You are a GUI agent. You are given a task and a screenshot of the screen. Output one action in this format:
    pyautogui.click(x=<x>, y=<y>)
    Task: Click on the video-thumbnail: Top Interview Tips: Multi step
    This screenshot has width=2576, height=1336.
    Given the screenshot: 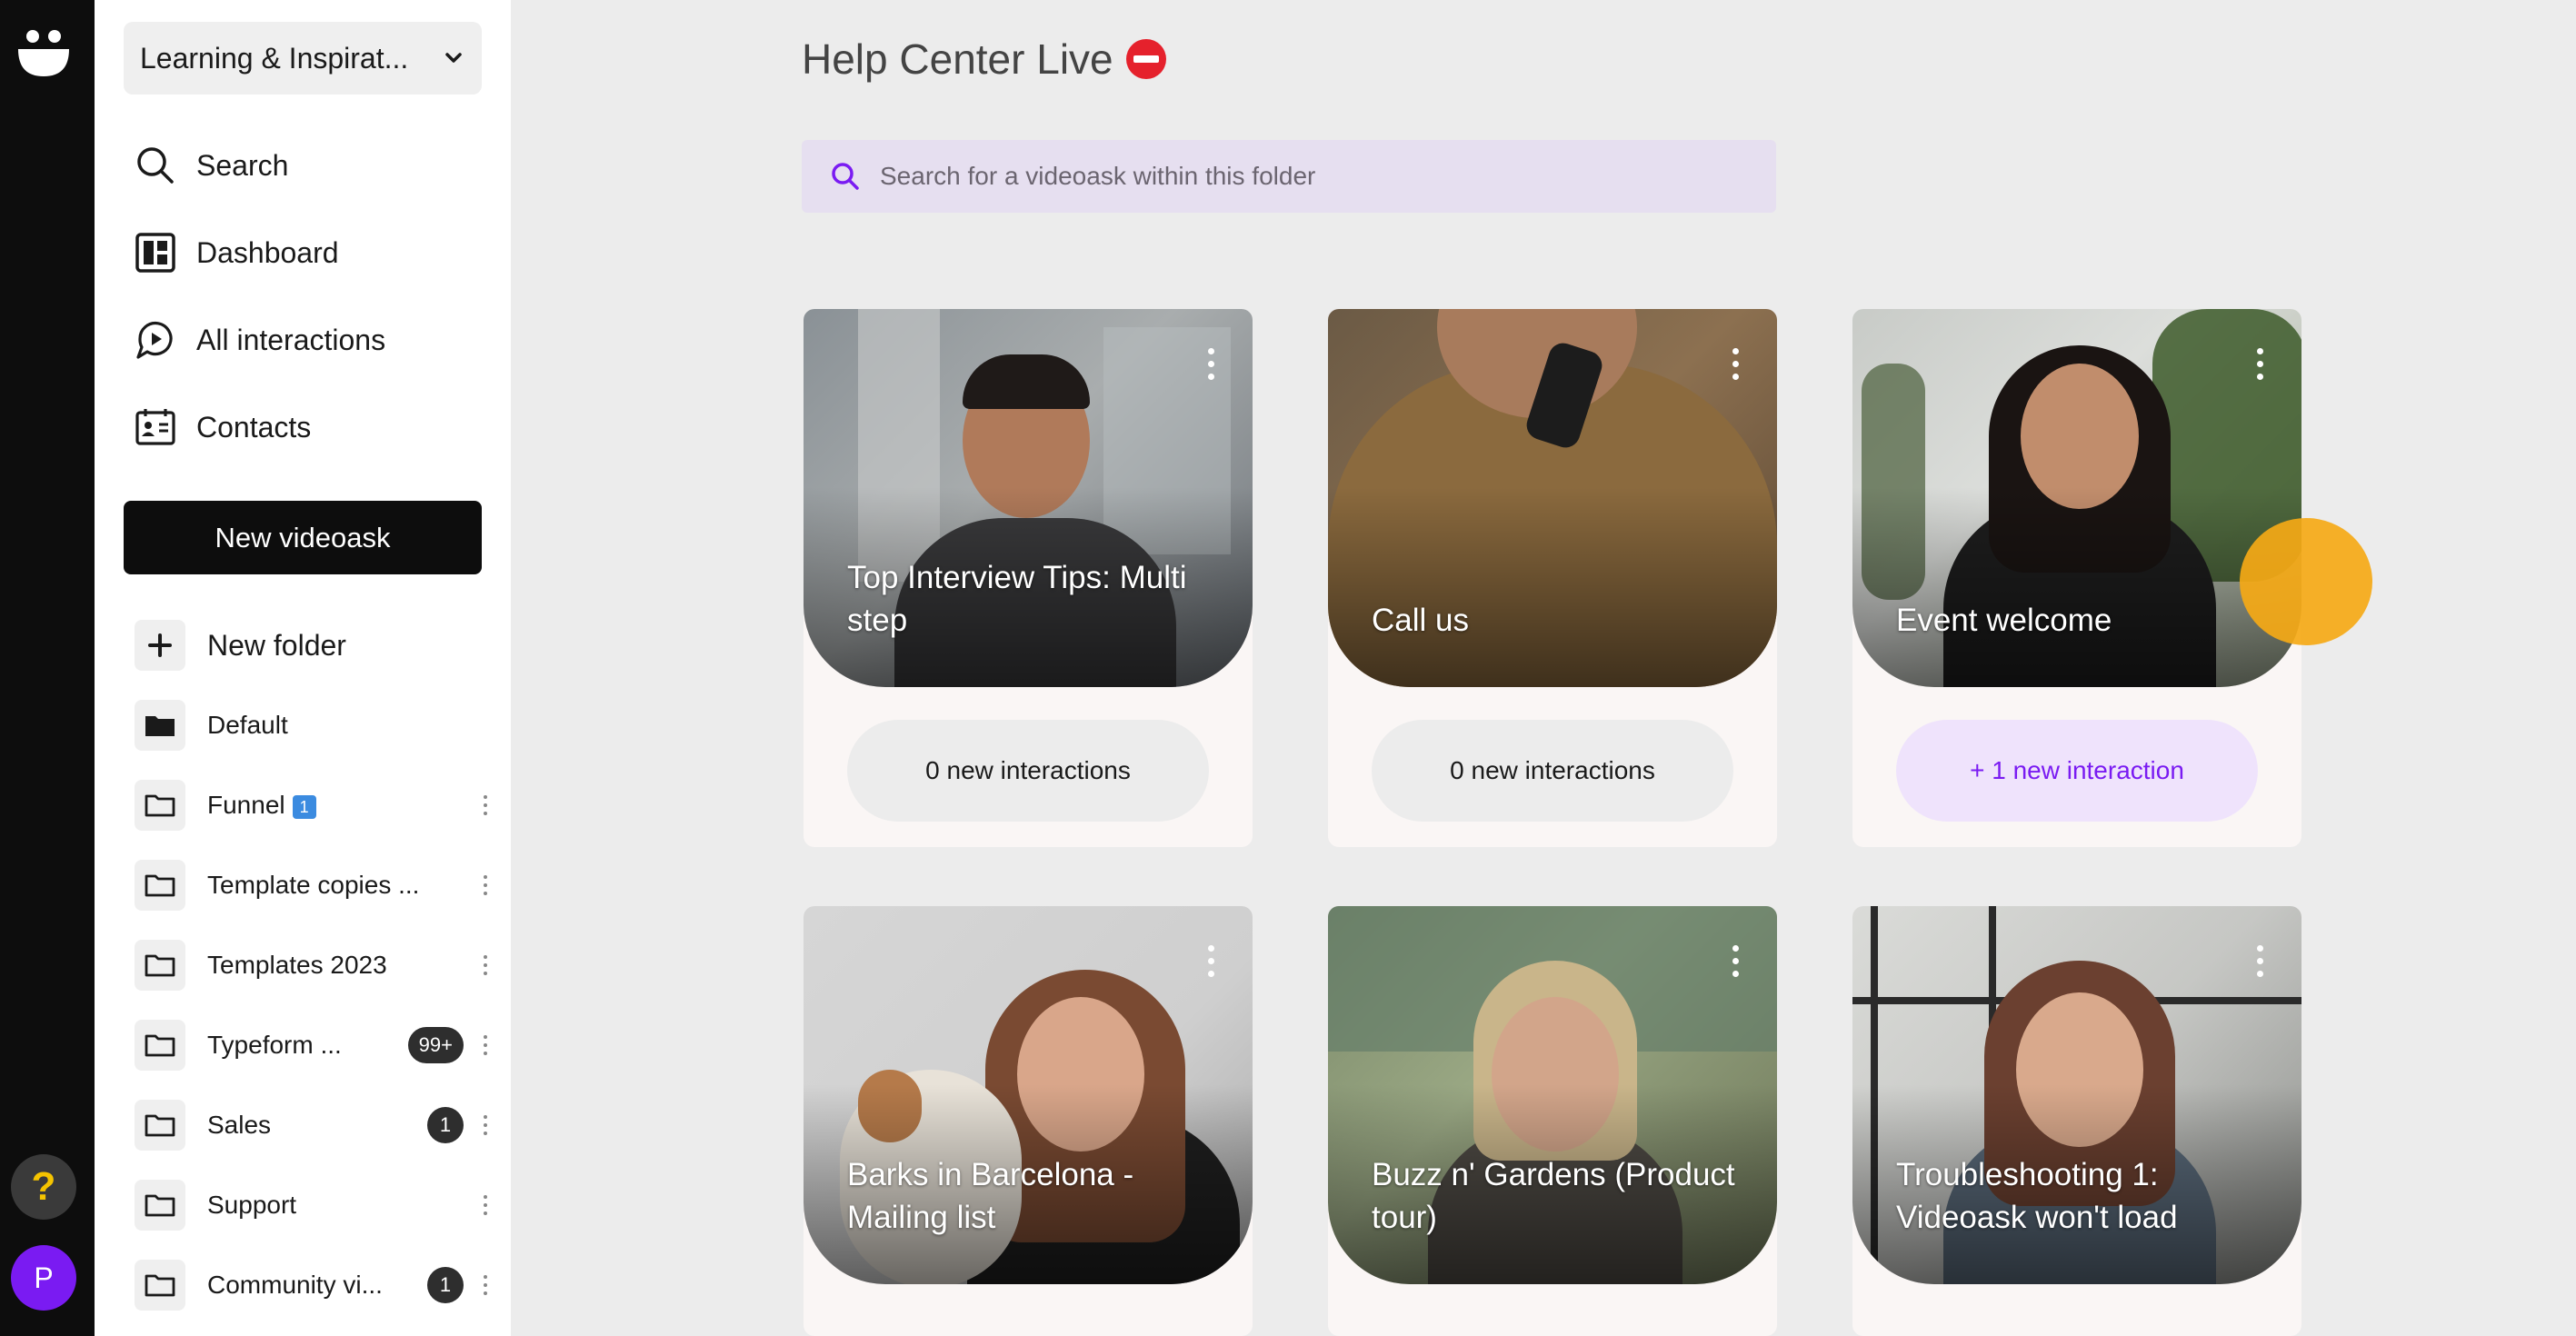 What is the action you would take?
    pyautogui.click(x=1028, y=498)
    